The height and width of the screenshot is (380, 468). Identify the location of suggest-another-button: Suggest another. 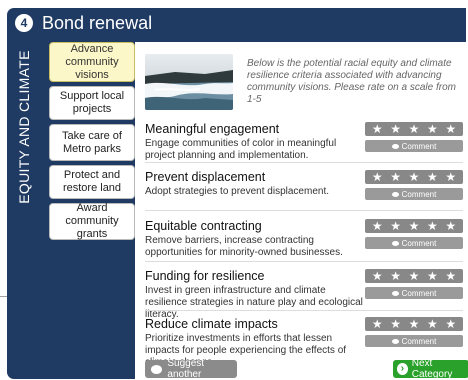
(191, 369).